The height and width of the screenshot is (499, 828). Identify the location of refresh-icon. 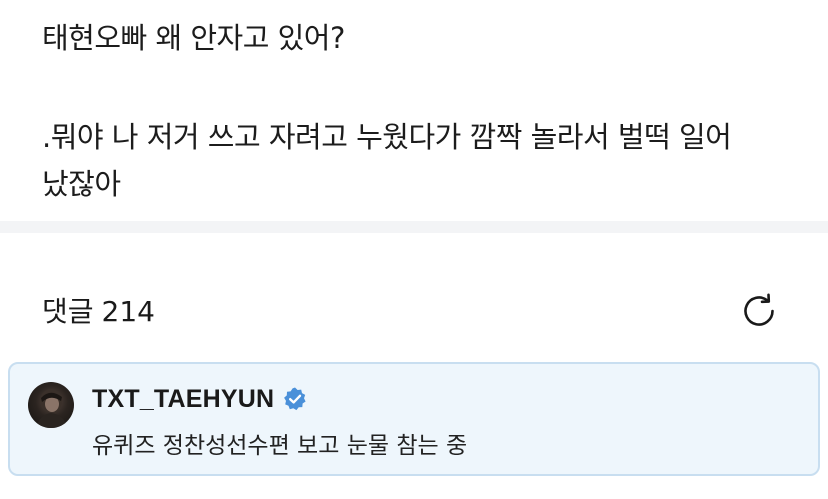
(759, 309).